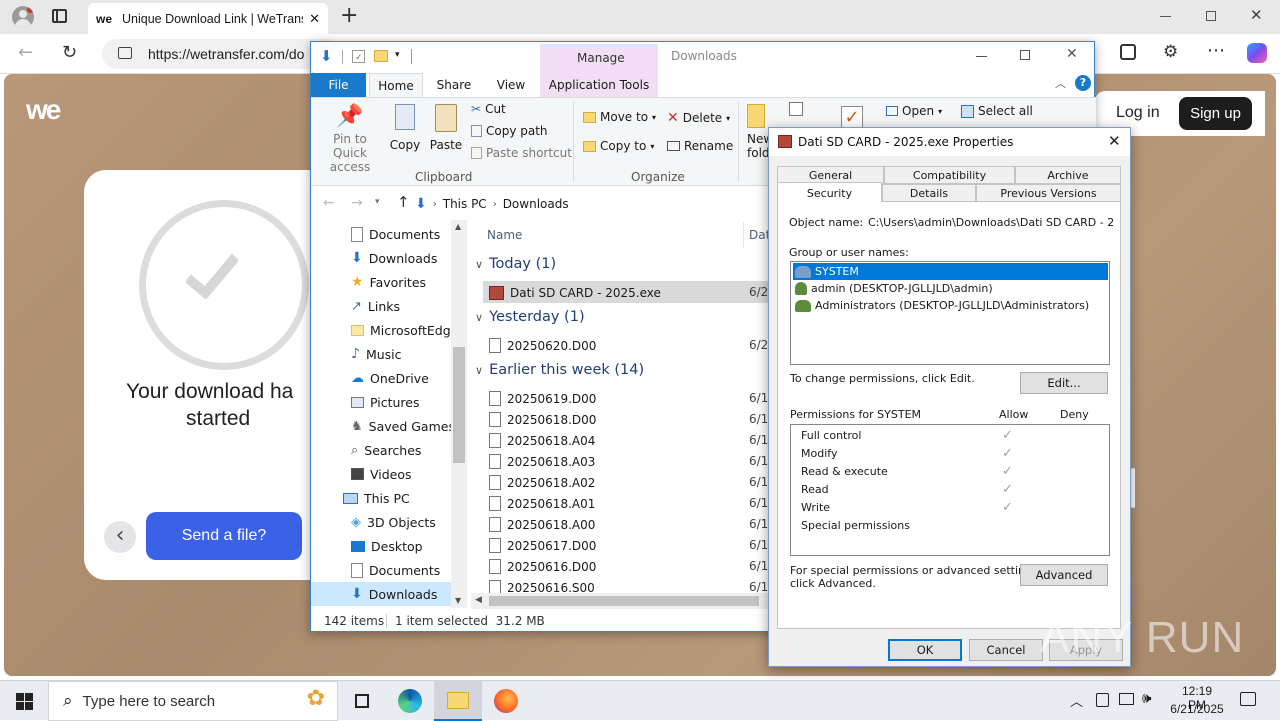 This screenshot has width=1280, height=721. What do you see at coordinates (338, 85) in the screenshot?
I see `tab-file: File` at bounding box center [338, 85].